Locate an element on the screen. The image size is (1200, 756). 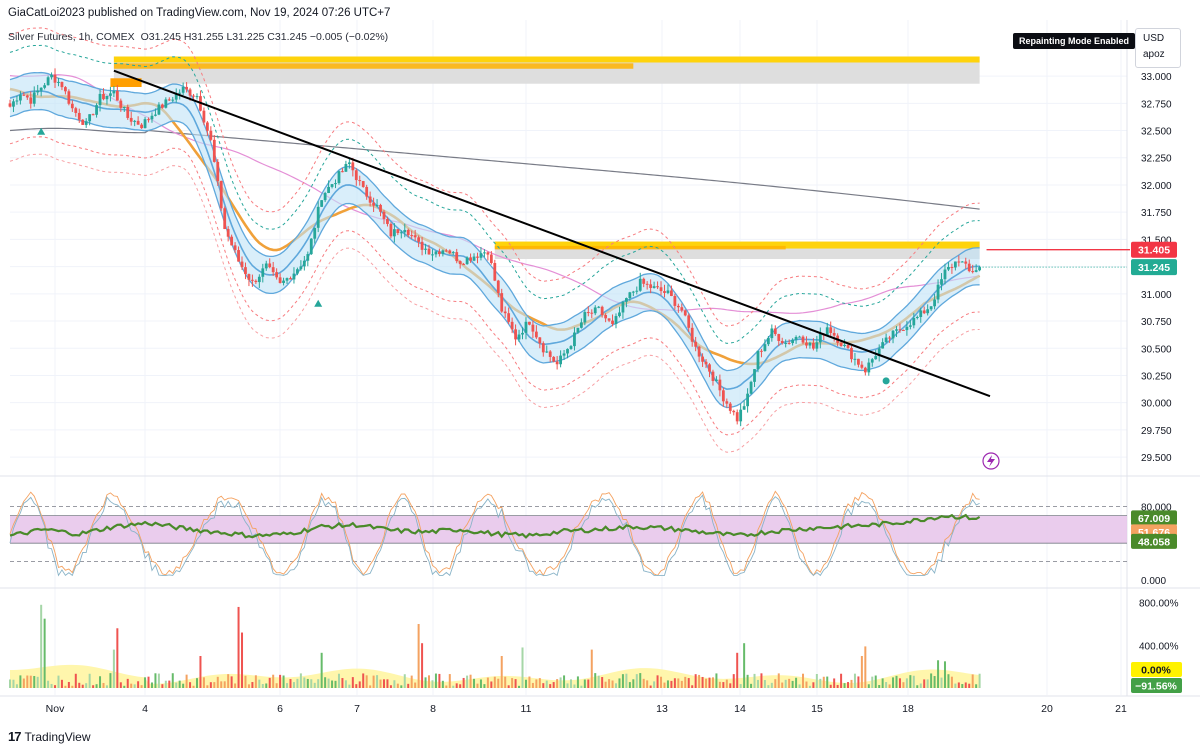
symbol-name: Silver Futures, 1h, COMEX is located at coordinates (71, 37).